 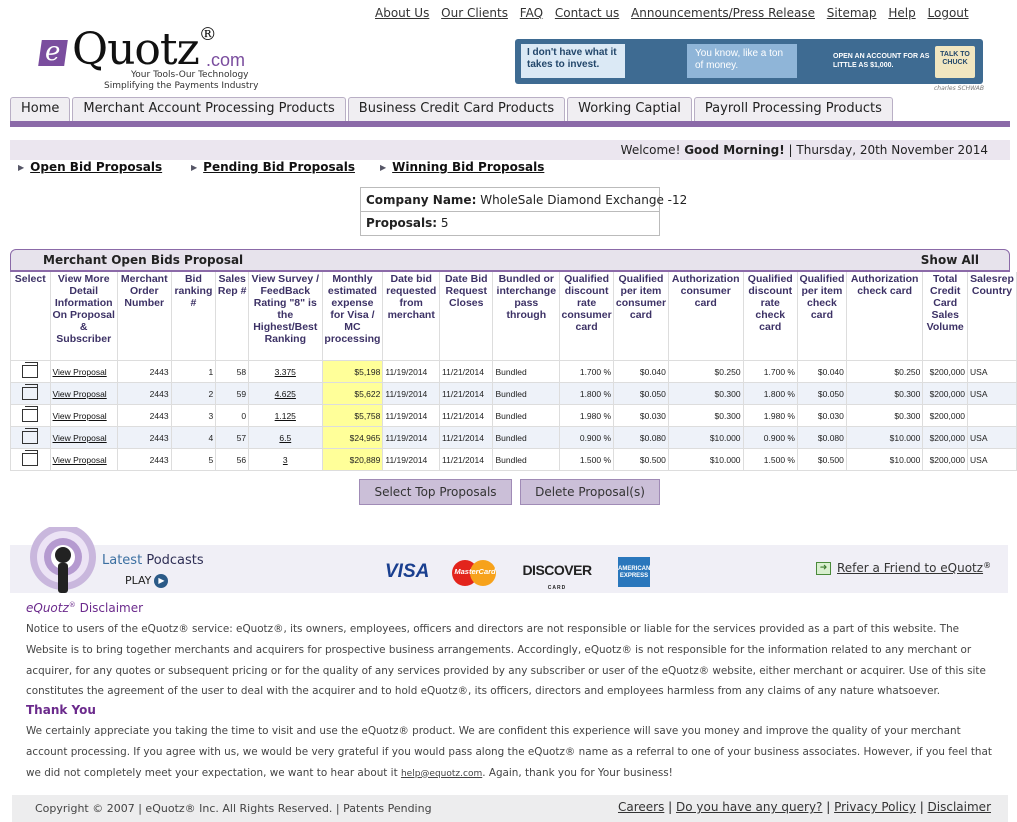 What do you see at coordinates (955, 62) in the screenshot?
I see `banner-cta: TALK TO CHUCK` at bounding box center [955, 62].